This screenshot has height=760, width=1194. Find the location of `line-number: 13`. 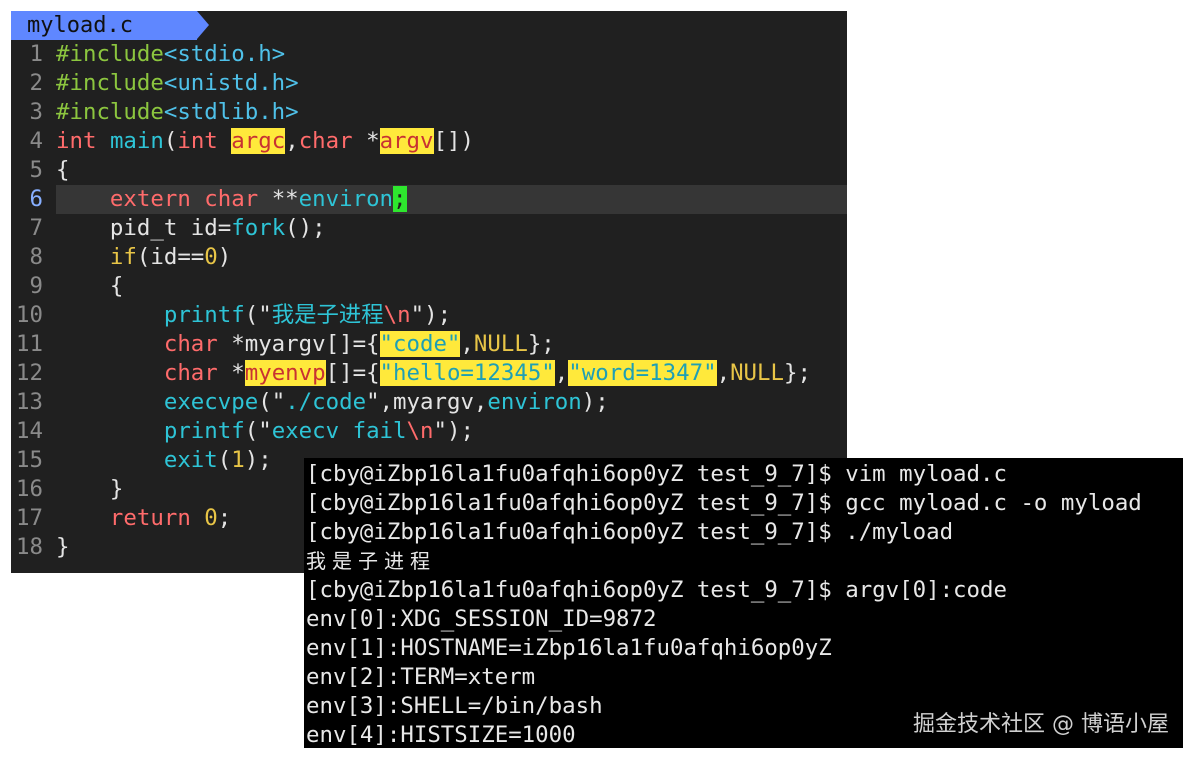

line-number: 13 is located at coordinates (29, 402).